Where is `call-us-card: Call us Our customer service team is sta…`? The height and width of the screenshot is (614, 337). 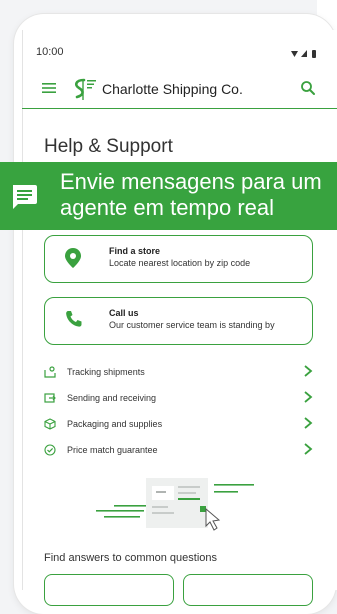 call-us-card: Call us Our customer service team is sta… is located at coordinates (178, 321).